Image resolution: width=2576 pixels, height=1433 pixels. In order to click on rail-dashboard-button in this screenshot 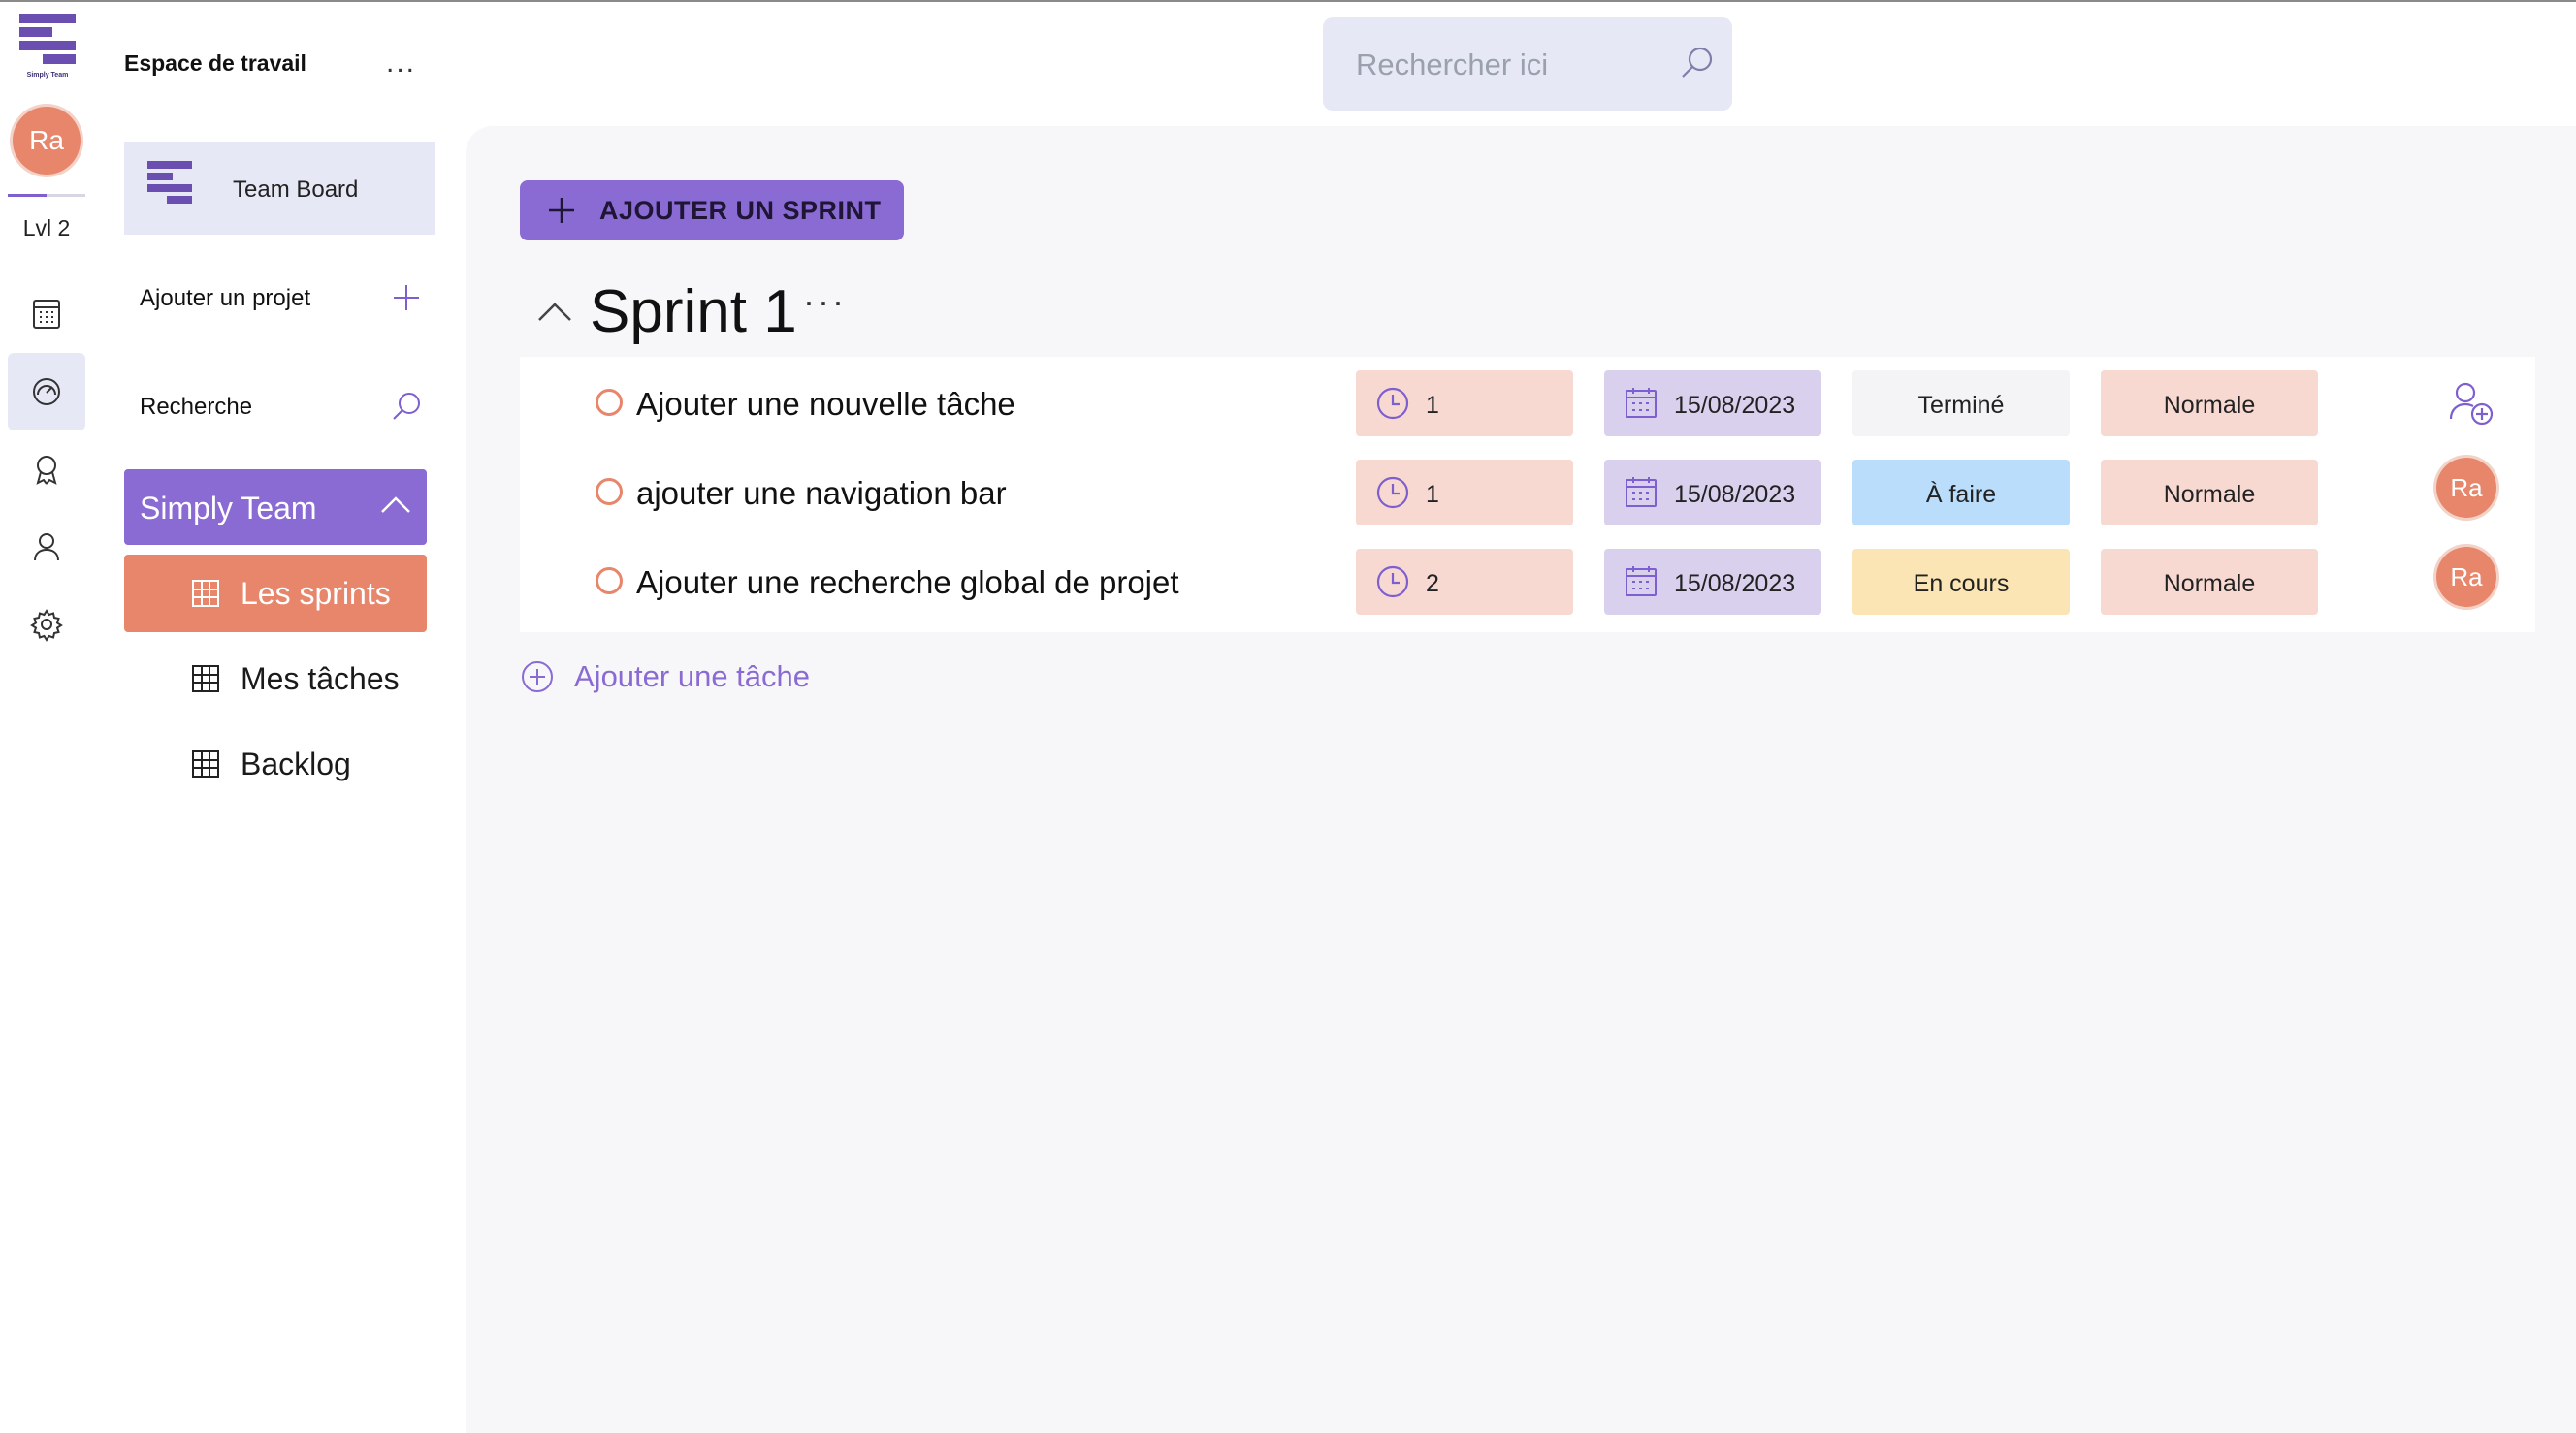, I will do `click(46, 391)`.